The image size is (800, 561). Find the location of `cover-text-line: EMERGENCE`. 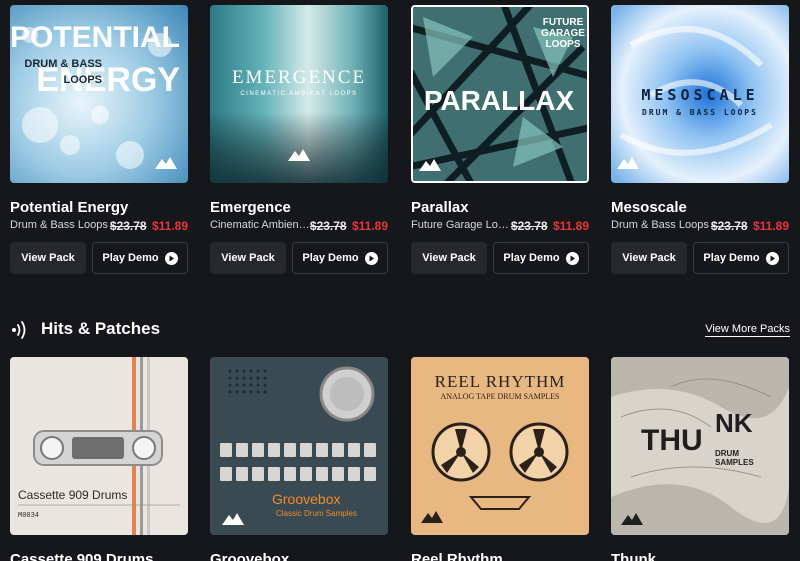

cover-text-line: EMERGENCE is located at coordinates (299, 77).